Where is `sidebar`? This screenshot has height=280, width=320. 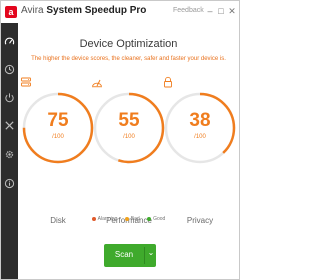
sidebar is located at coordinates (9, 151).